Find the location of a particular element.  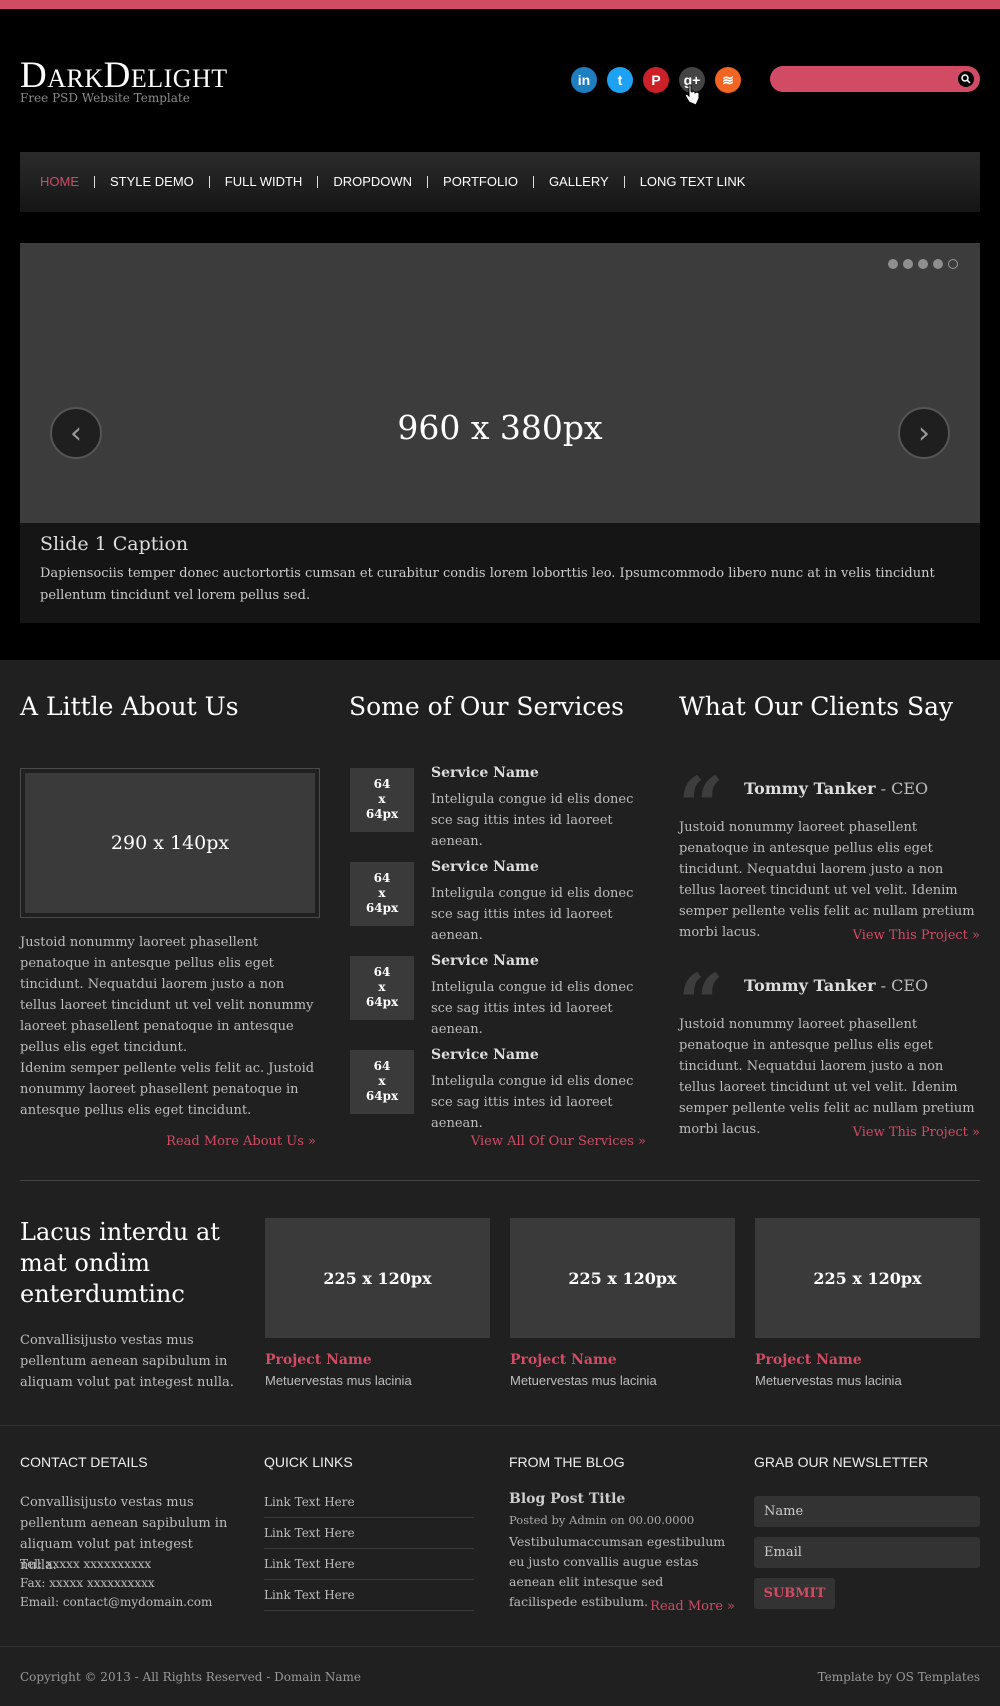

view-all-services-link: View All Of Our Services » is located at coordinates (497, 1141).